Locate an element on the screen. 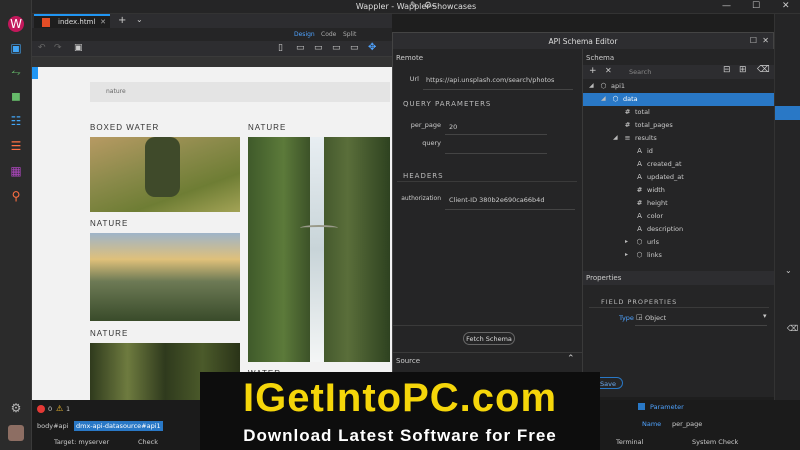 Image resolution: width=800 pixels, height=450 pixels. camera-icon: ▣ is located at coordinates (78, 48).